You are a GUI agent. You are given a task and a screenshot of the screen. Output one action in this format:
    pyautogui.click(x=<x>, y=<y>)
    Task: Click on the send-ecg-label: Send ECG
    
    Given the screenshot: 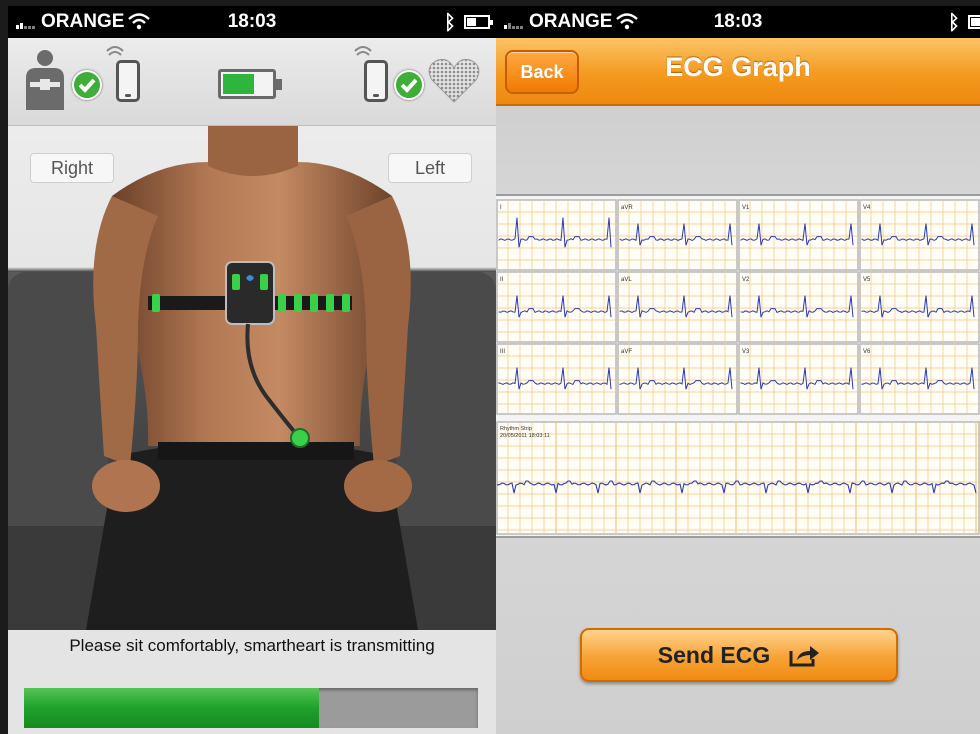 What is the action you would take?
    pyautogui.click(x=714, y=654)
    